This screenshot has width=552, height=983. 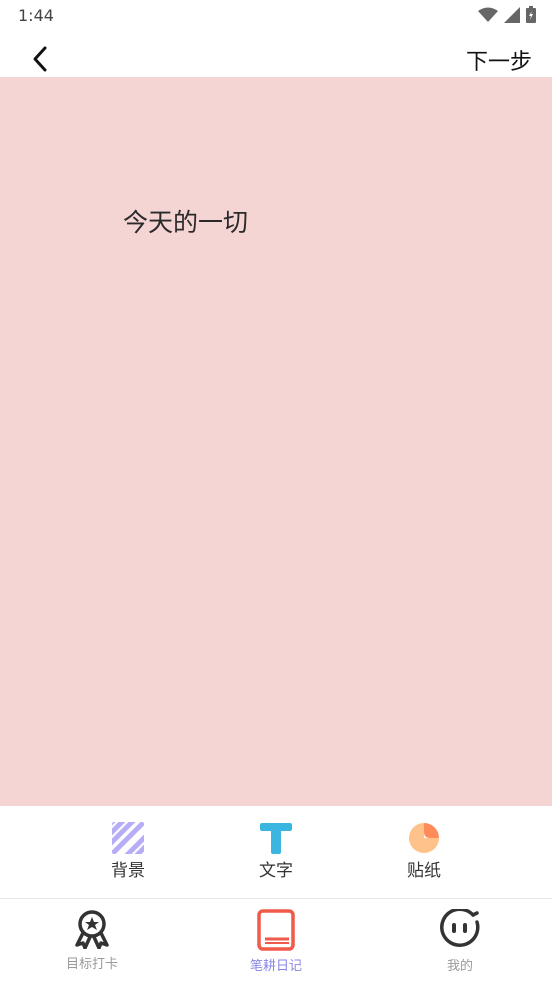 I want to click on nav-item-mine: 我的, so click(x=460, y=941).